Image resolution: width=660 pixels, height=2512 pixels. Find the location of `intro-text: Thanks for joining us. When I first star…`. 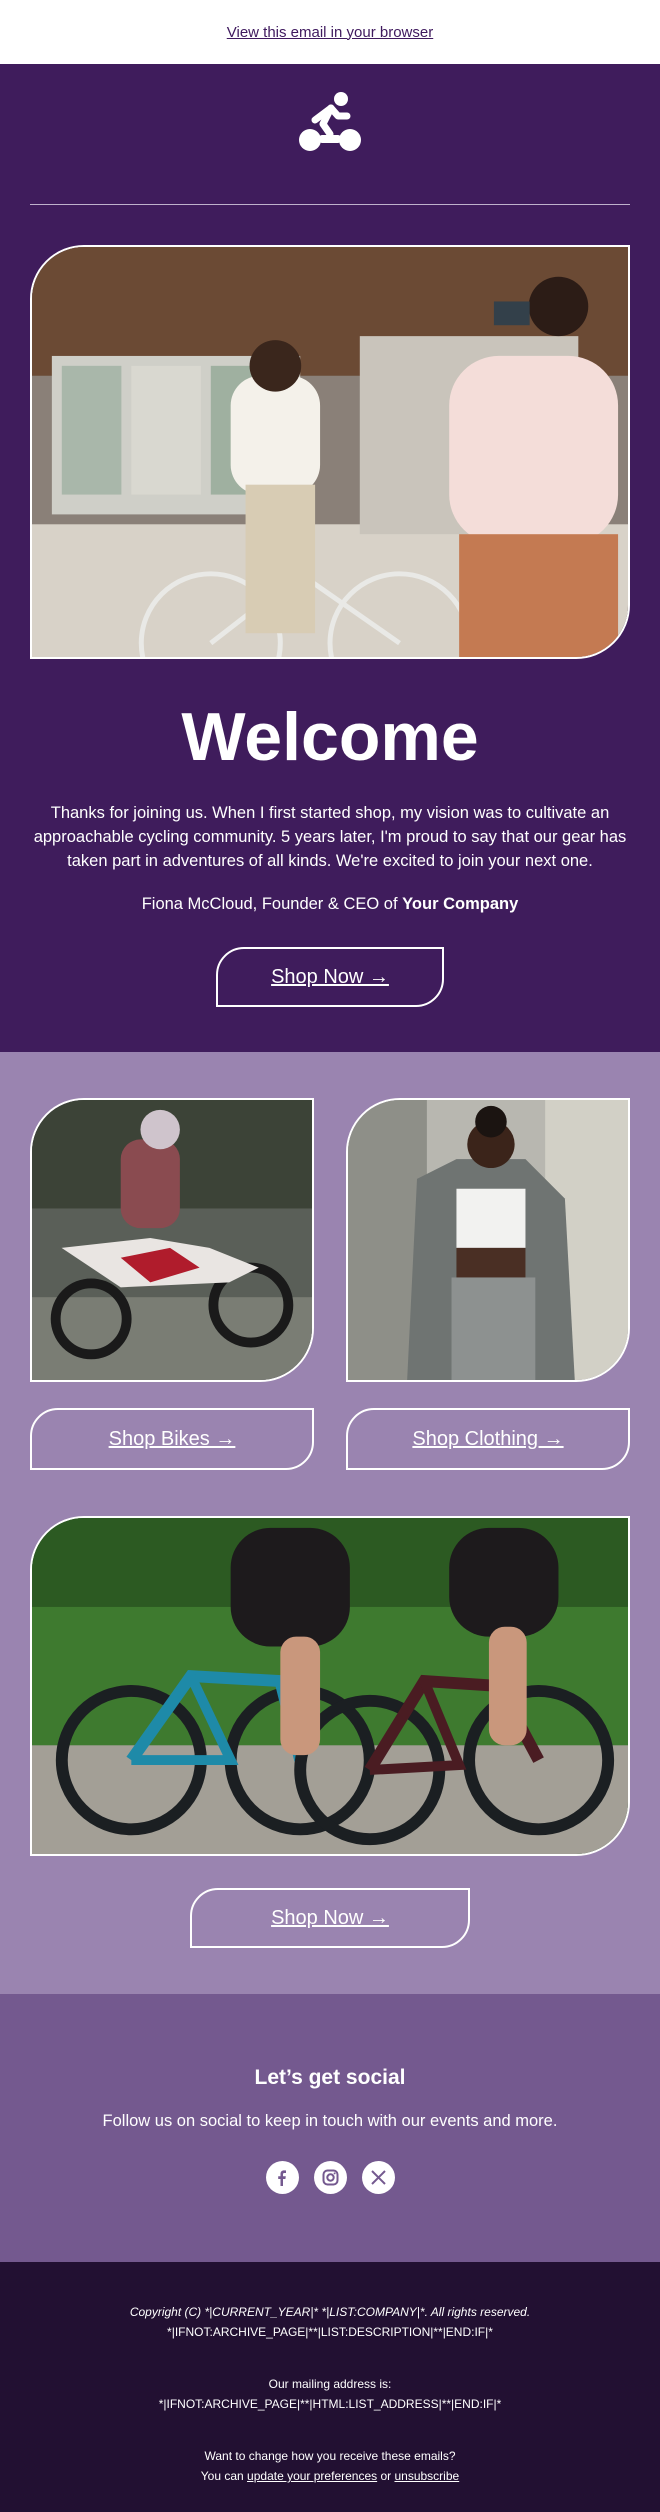

intro-text: Thanks for joining us. When I first star… is located at coordinates (330, 837).